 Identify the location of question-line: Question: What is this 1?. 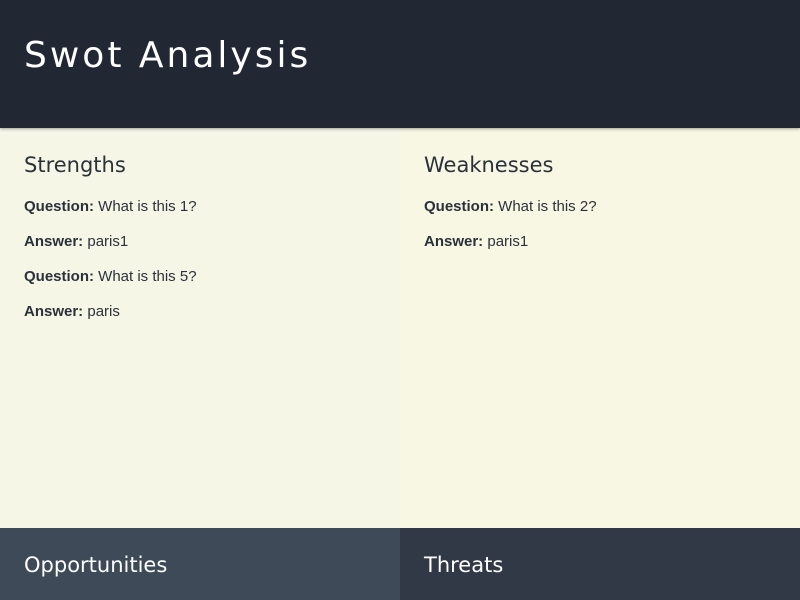
(200, 207).